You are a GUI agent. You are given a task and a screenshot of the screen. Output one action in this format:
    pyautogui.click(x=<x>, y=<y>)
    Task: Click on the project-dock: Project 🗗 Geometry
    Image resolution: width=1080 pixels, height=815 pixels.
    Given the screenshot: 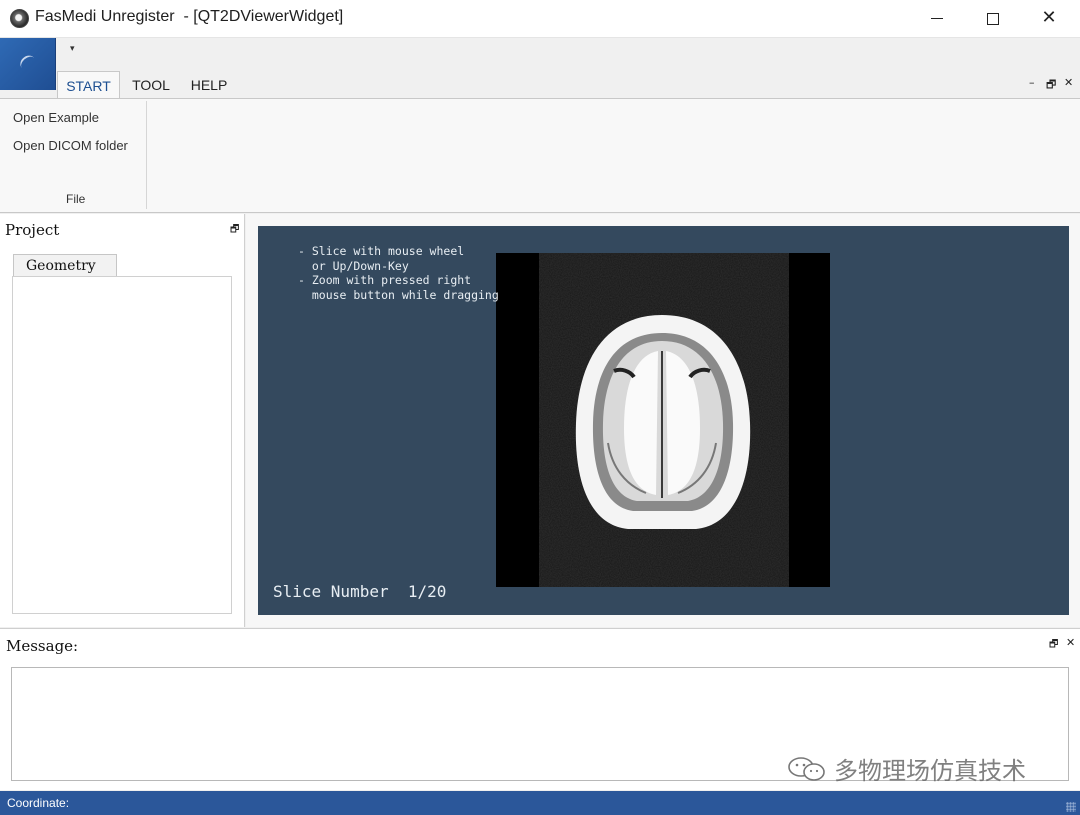 What is the action you would take?
    pyautogui.click(x=122, y=420)
    